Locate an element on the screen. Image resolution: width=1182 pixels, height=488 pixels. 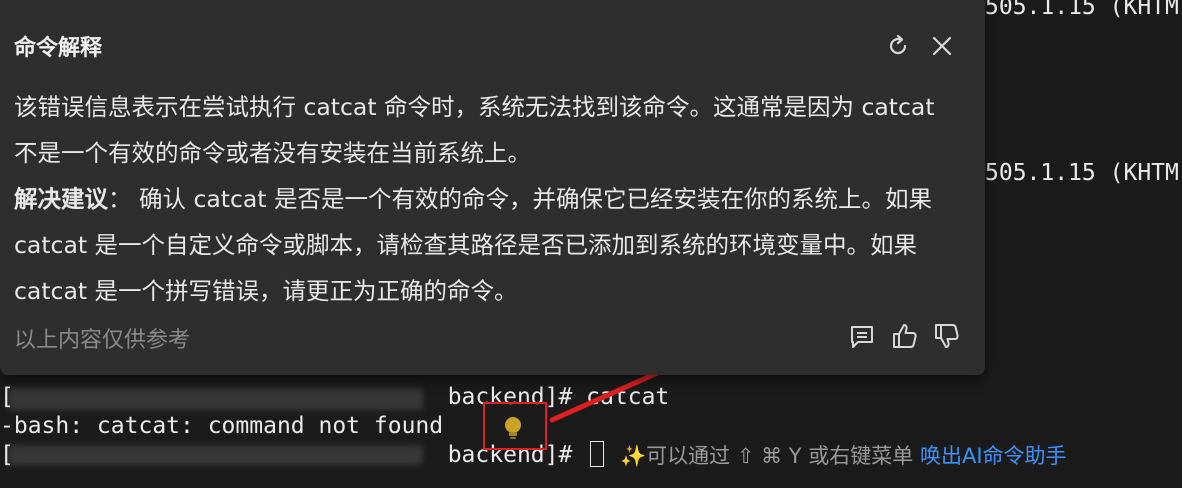
terminal-cursor is located at coordinates (597, 454).